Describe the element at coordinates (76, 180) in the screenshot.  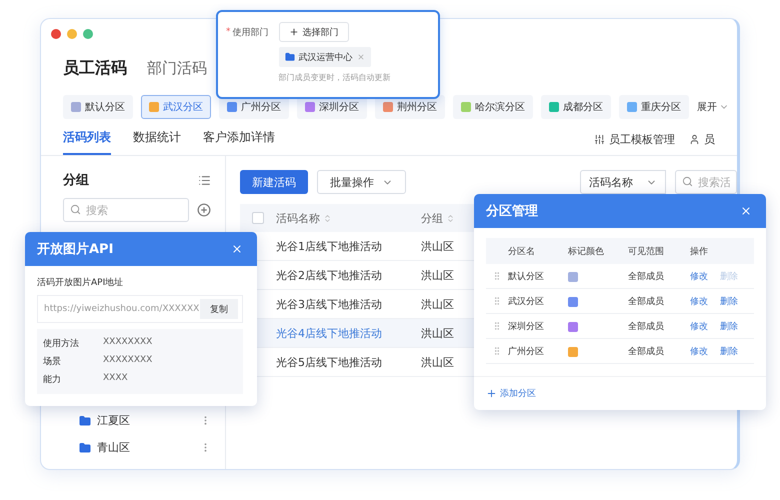
I see `group-title: 分组` at that location.